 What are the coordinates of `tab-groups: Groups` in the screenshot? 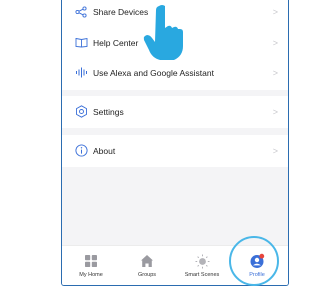 It's located at (147, 265).